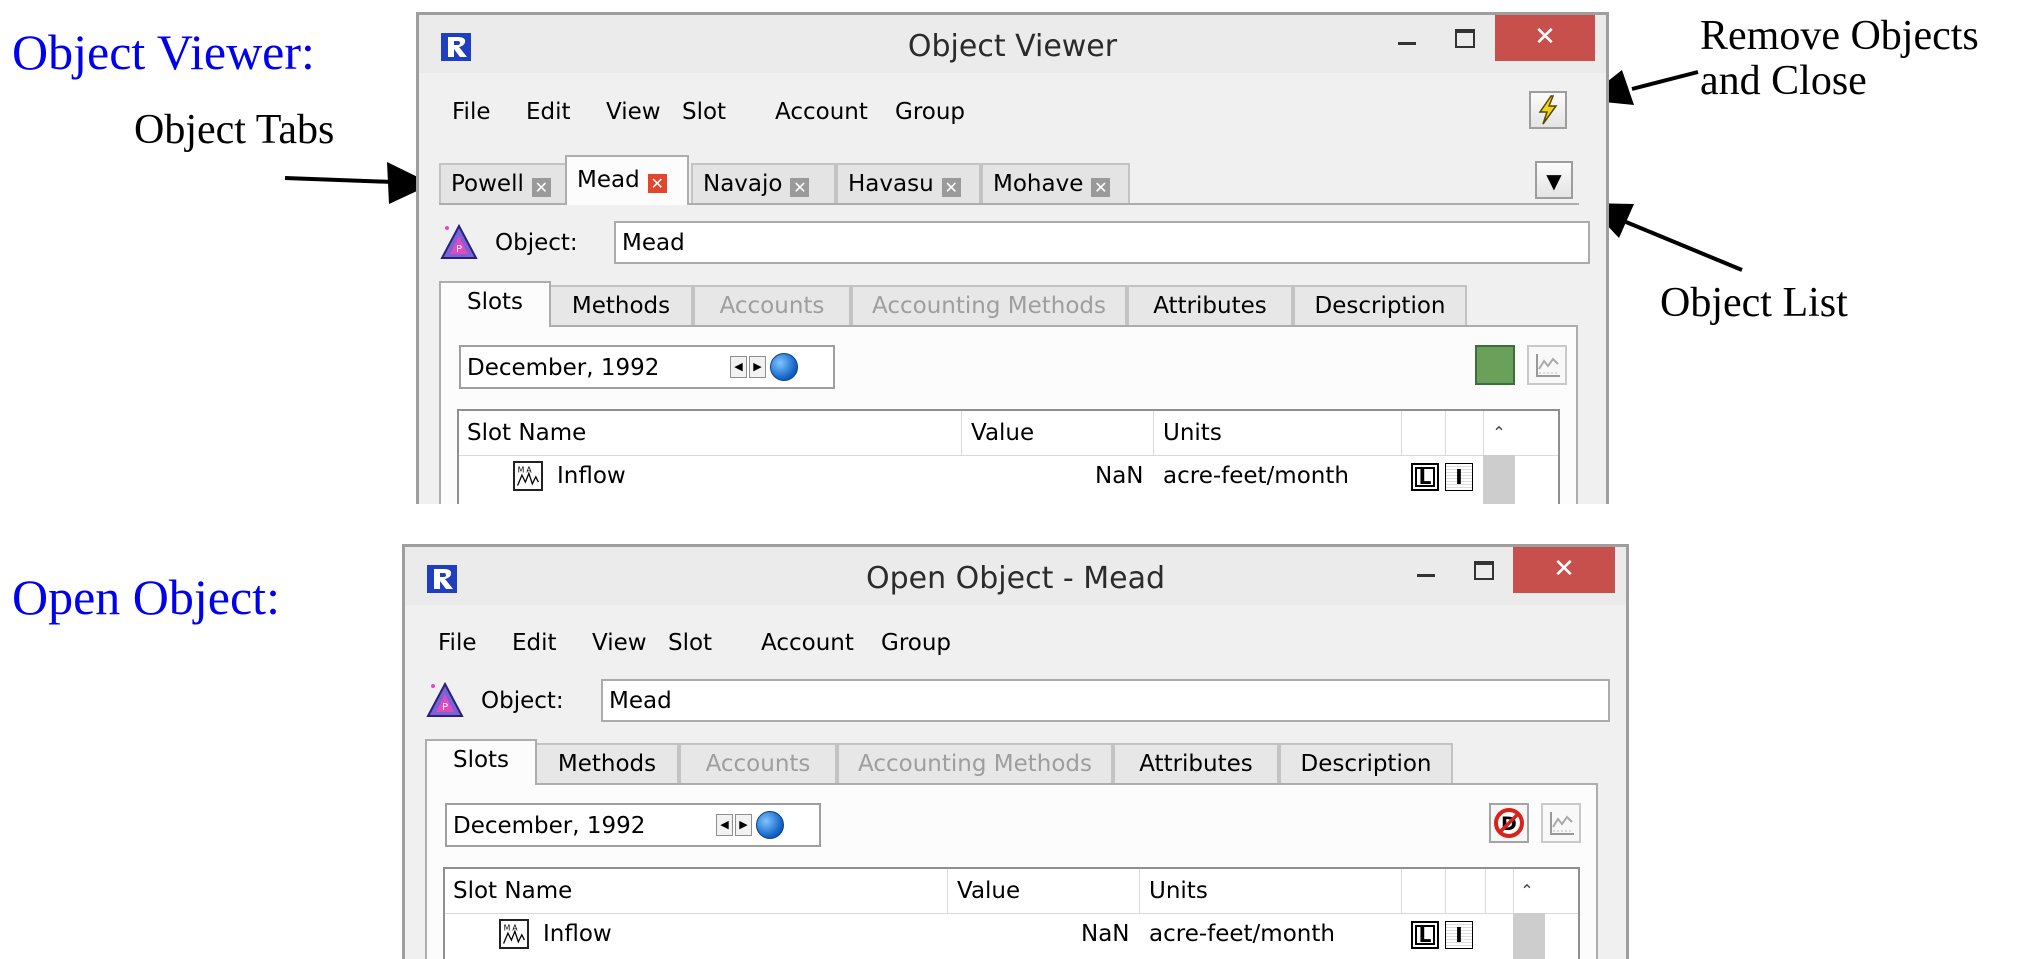 This screenshot has height=959, width=2042. Describe the element at coordinates (763, 183) in the screenshot. I see `object-tab-navajo: Navajo ✕` at that location.